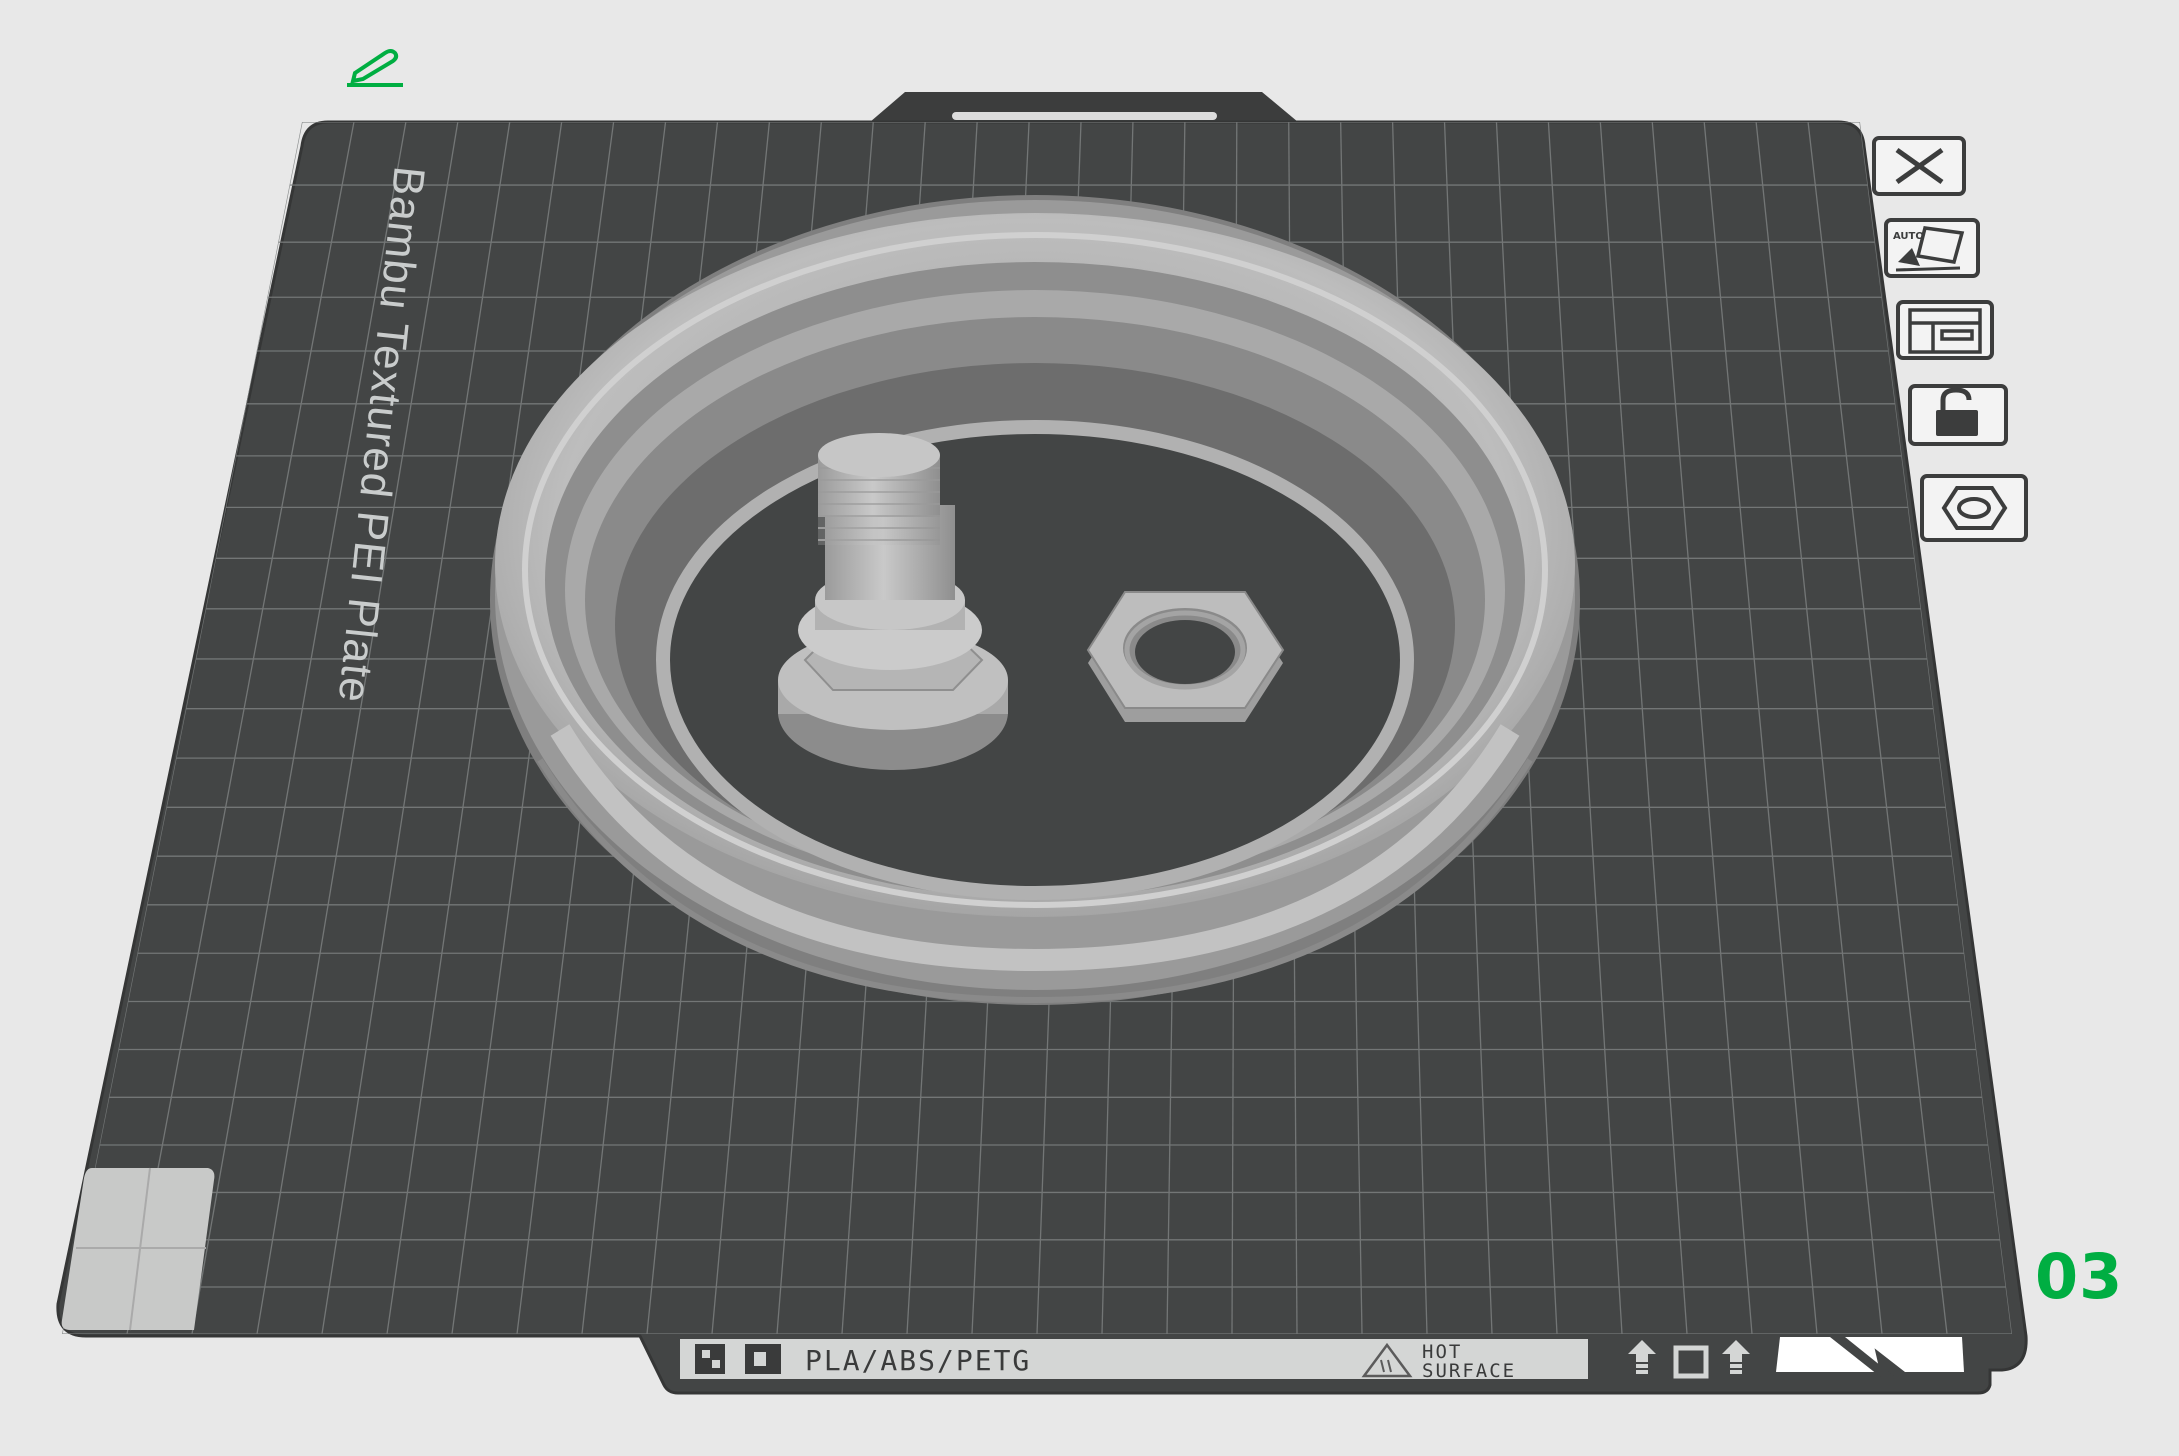 Image resolution: width=2179 pixels, height=1456 pixels. I want to click on nut-model, so click(1185, 656).